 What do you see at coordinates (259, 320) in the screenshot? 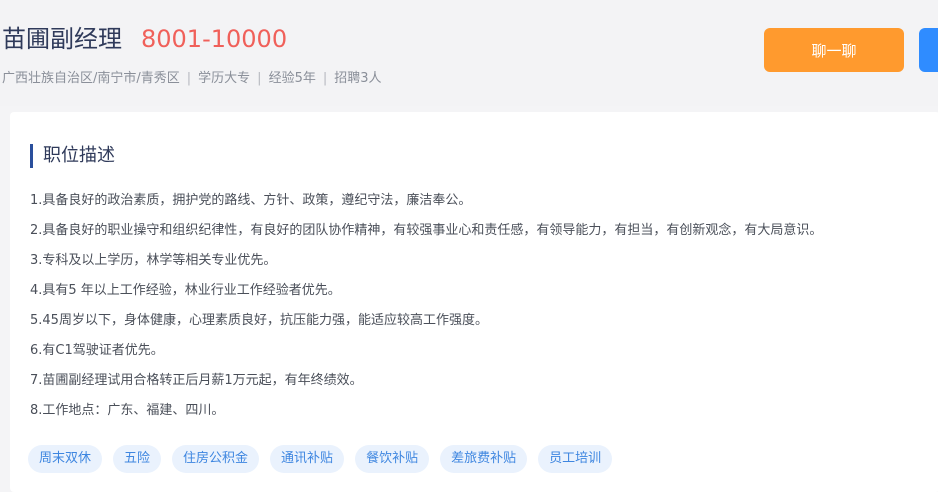
I see `description-item: 5.45周岁以下，身体健康，心理素质良好，抗压能力强，能适应较高工作强度。` at bounding box center [259, 320].